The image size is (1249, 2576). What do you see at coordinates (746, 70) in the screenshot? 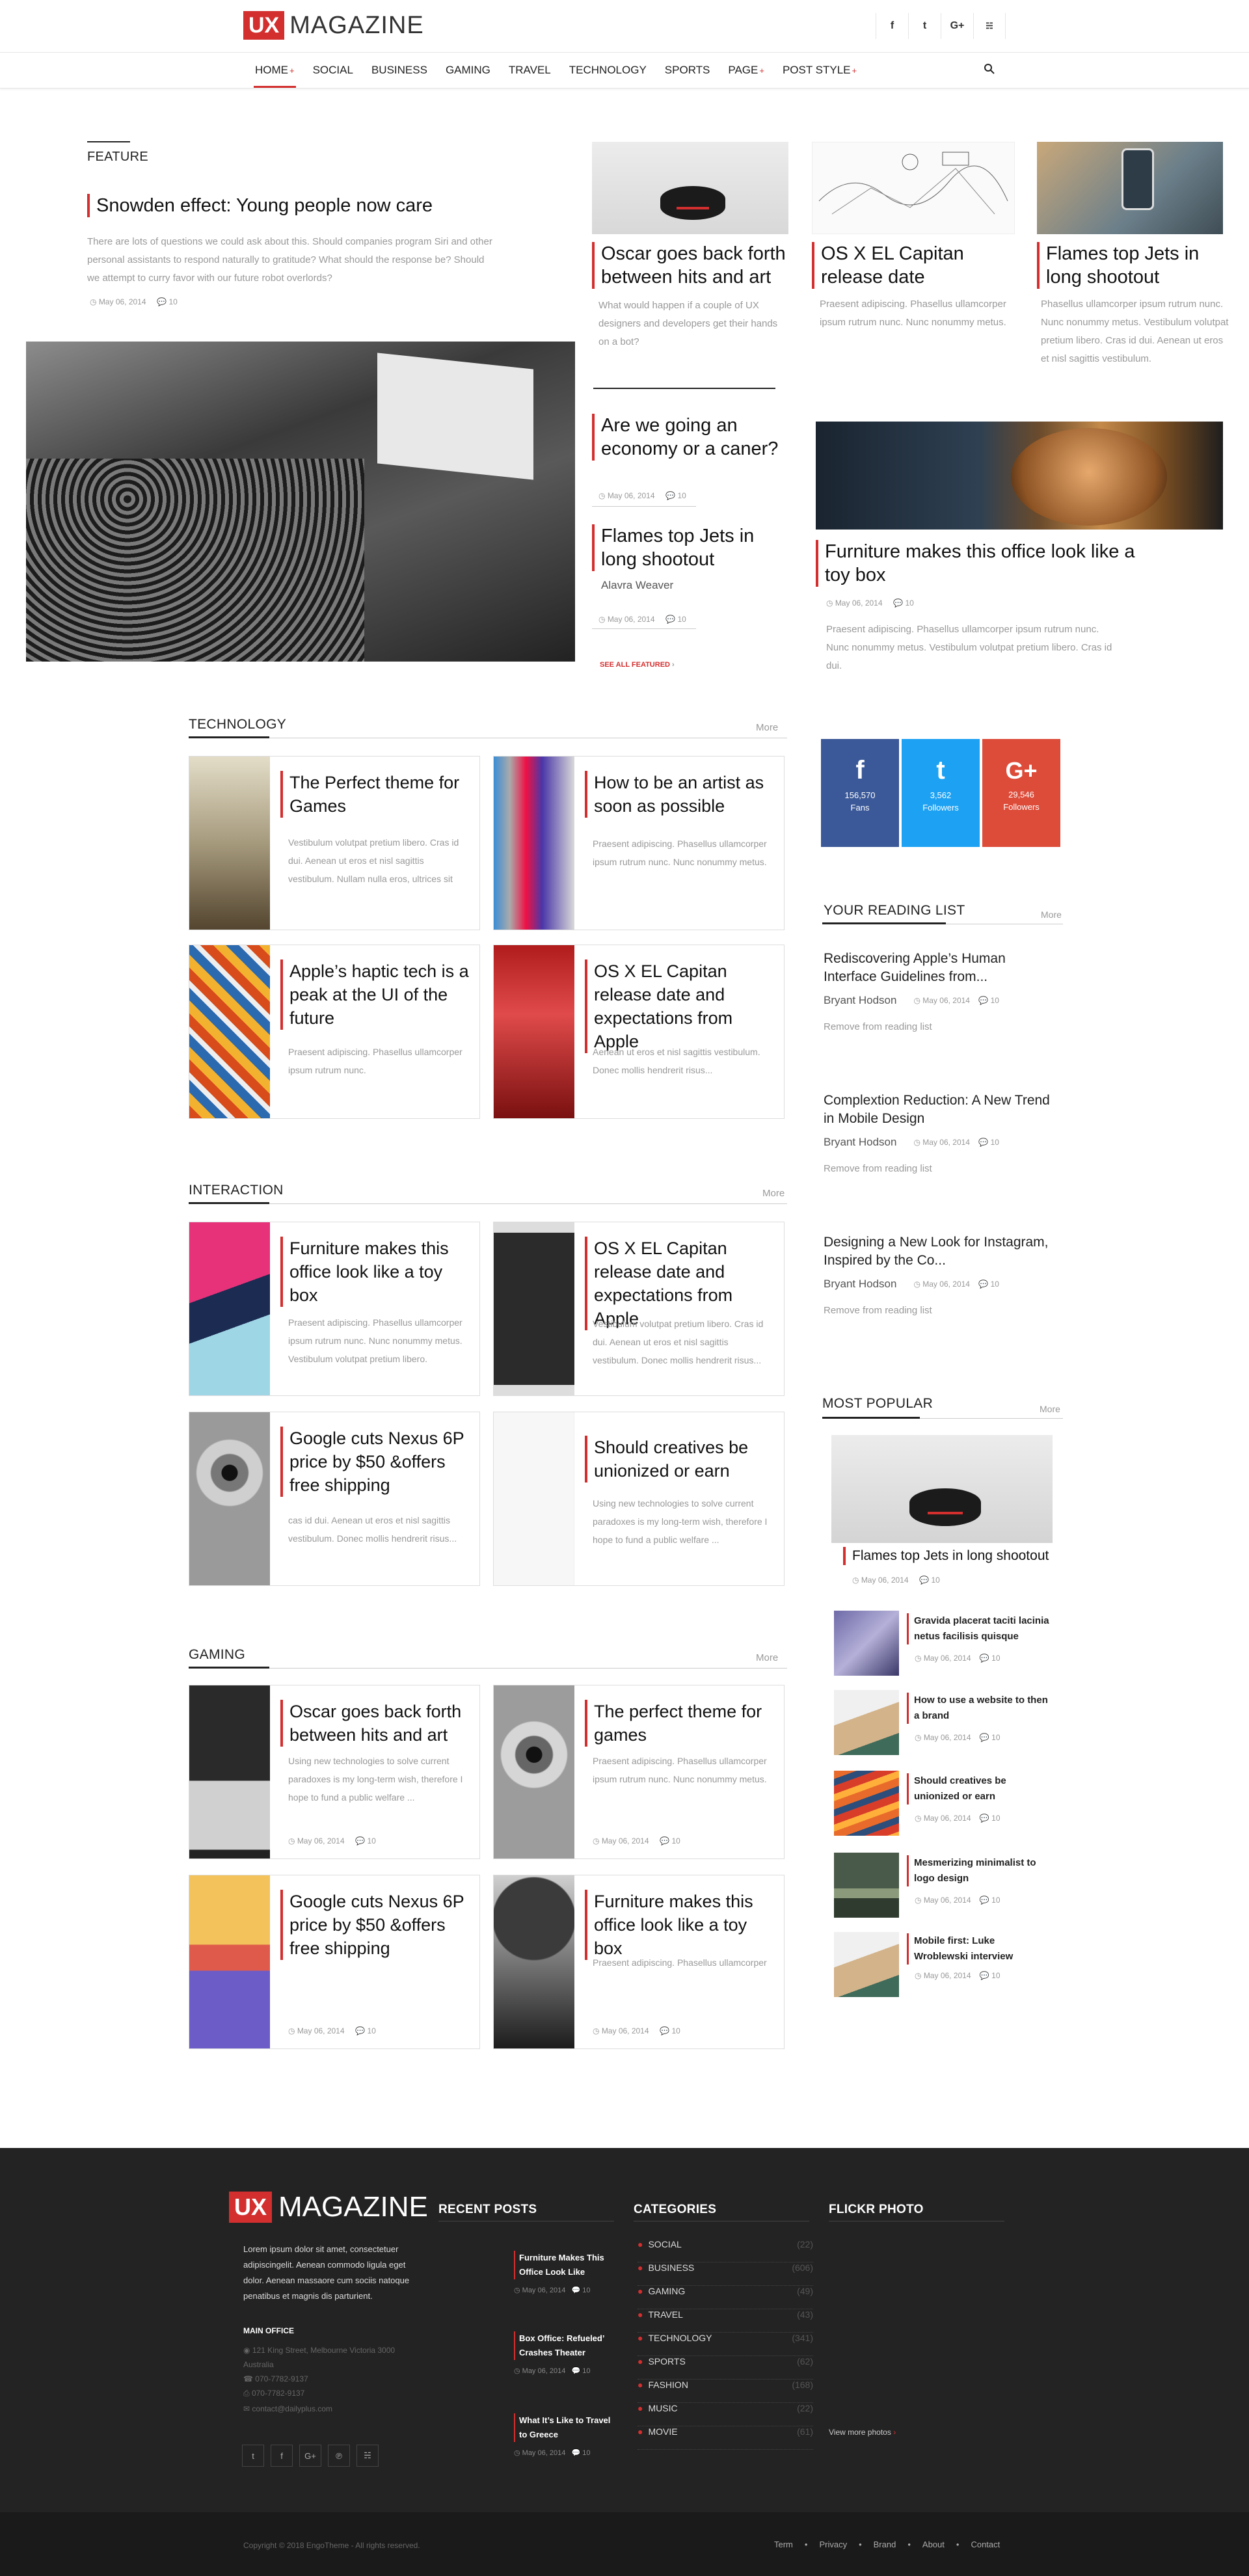
I see `nav-page: PAGE +` at bounding box center [746, 70].